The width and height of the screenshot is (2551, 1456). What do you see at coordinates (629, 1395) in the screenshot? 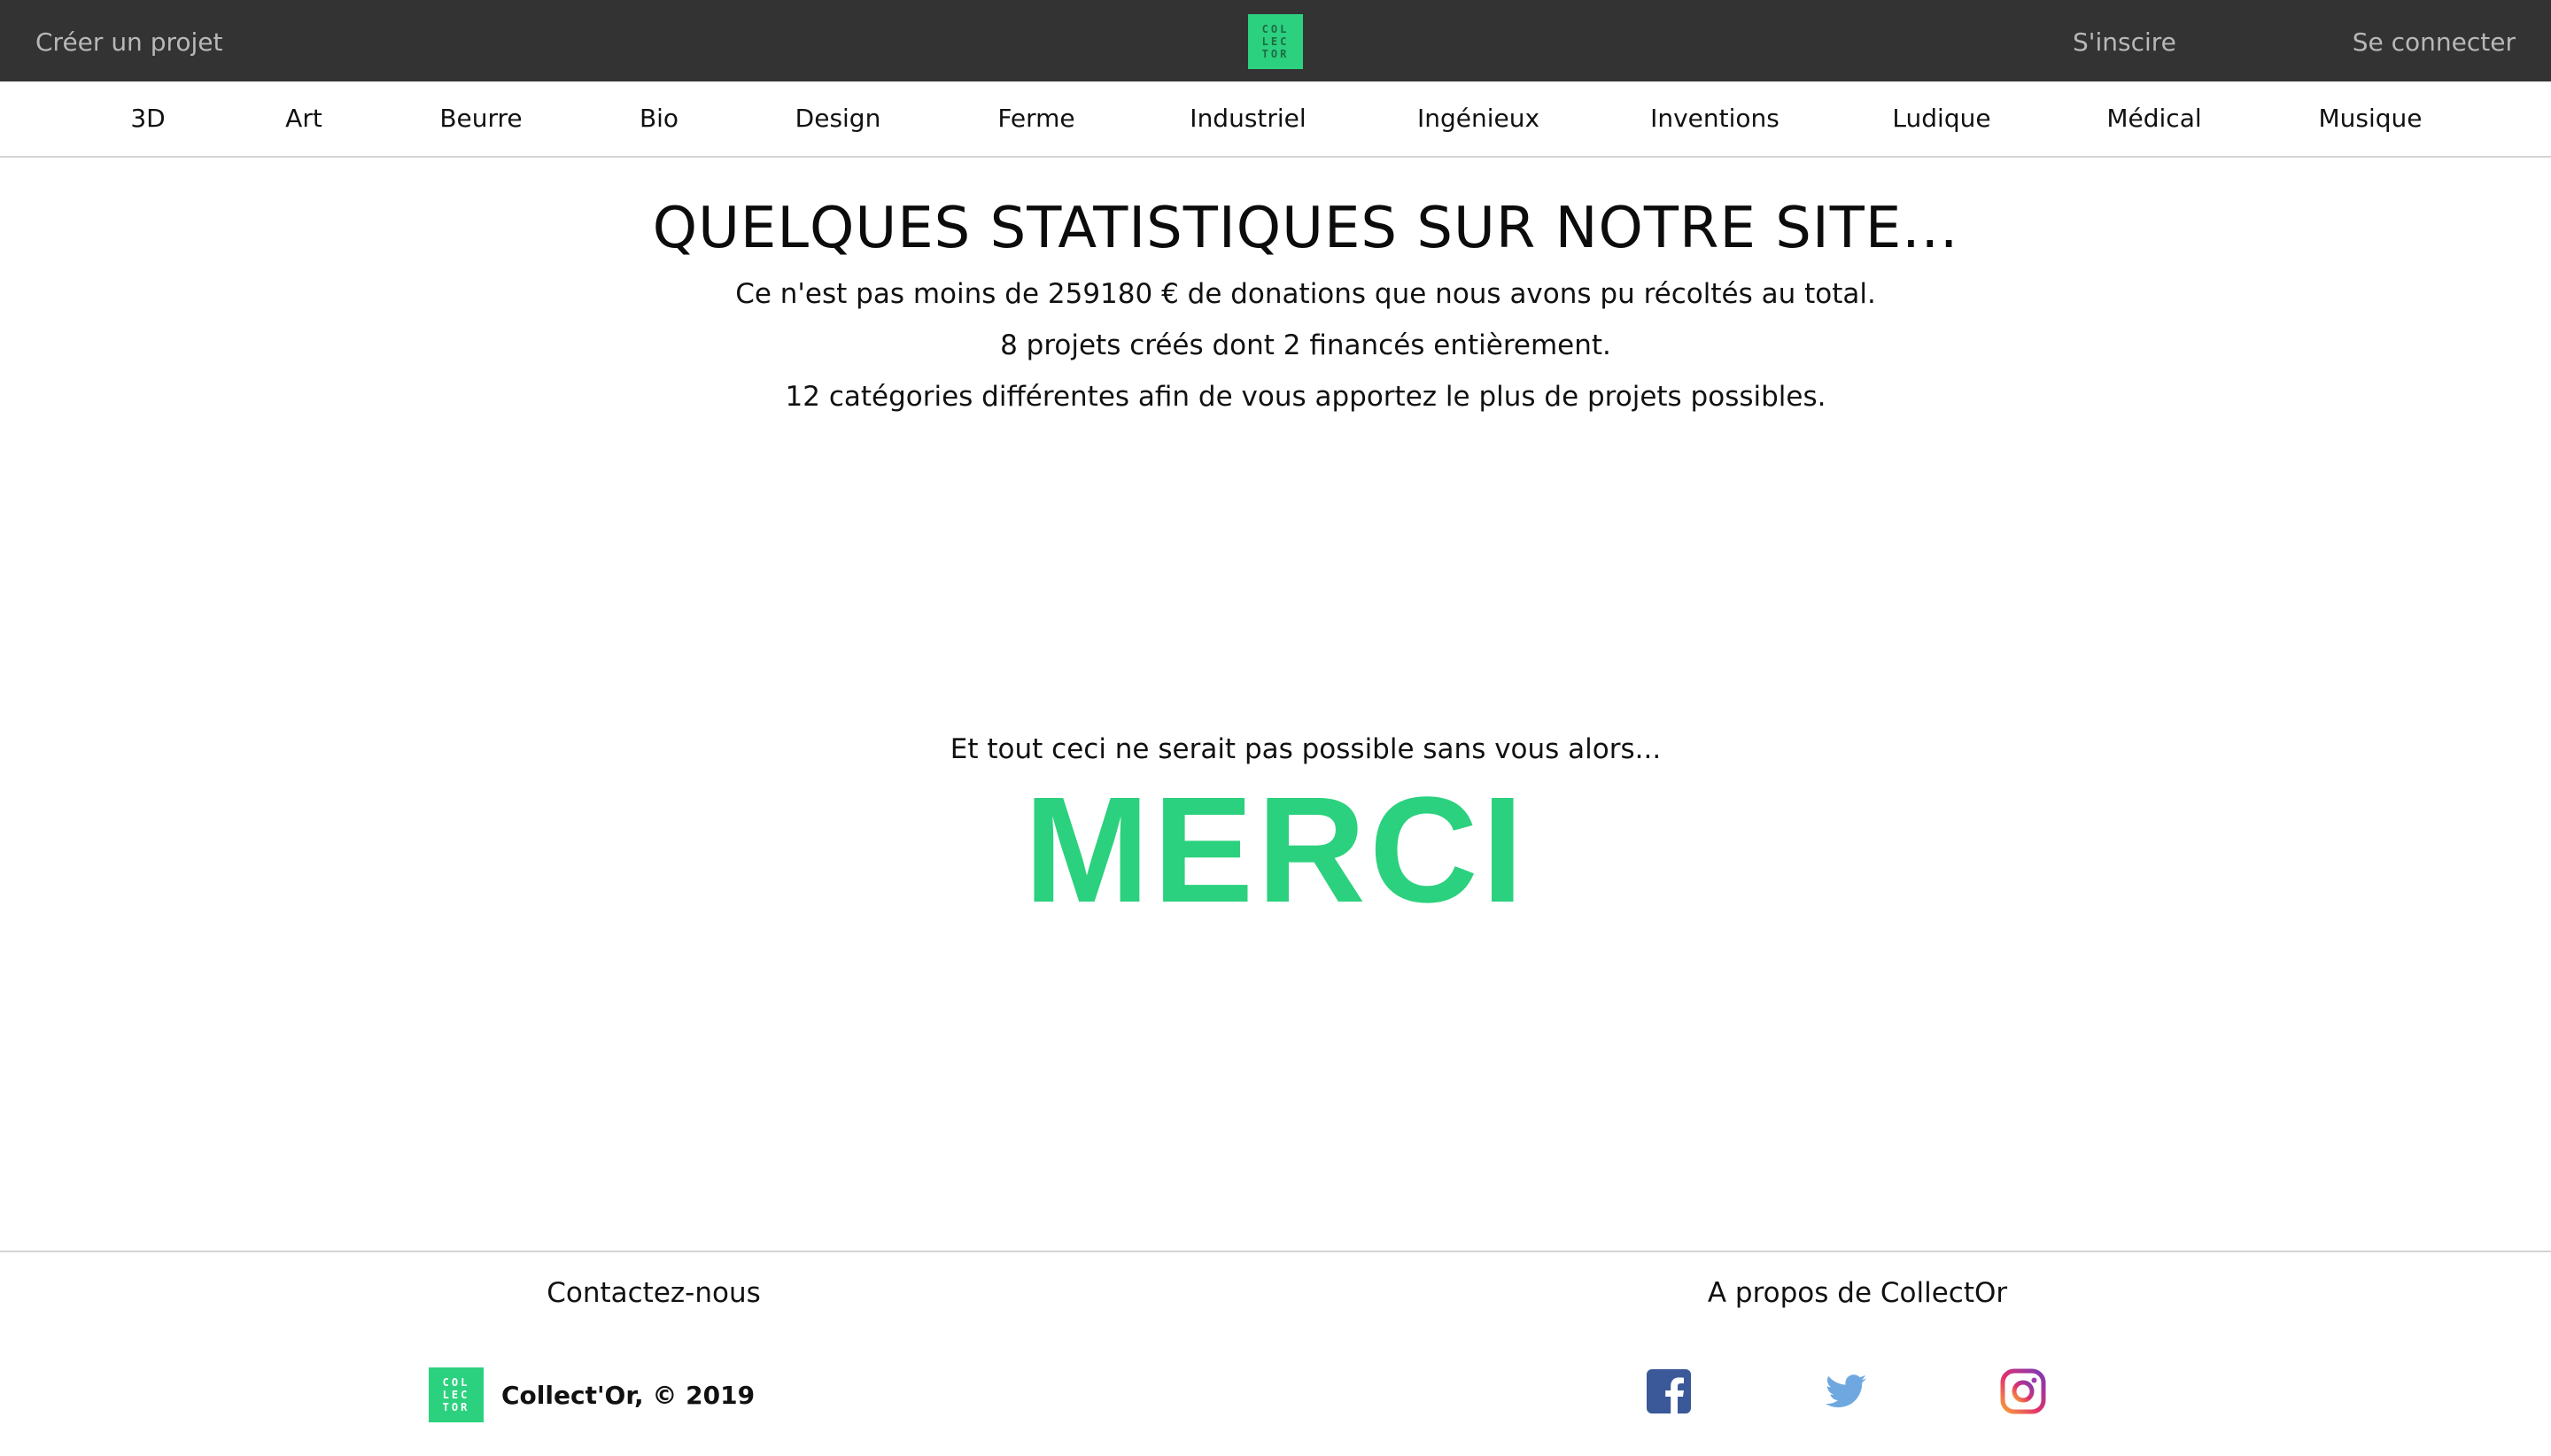
I see `copyright-text: Collect'Or, © 2019` at bounding box center [629, 1395].